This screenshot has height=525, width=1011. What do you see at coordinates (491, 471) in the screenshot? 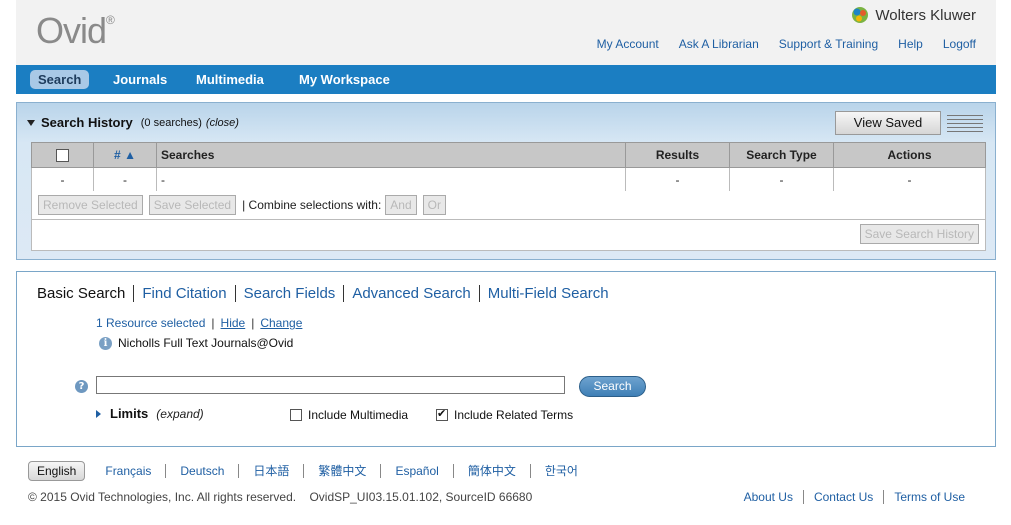
I see `language-simplified-chinese: 簡体中文` at bounding box center [491, 471].